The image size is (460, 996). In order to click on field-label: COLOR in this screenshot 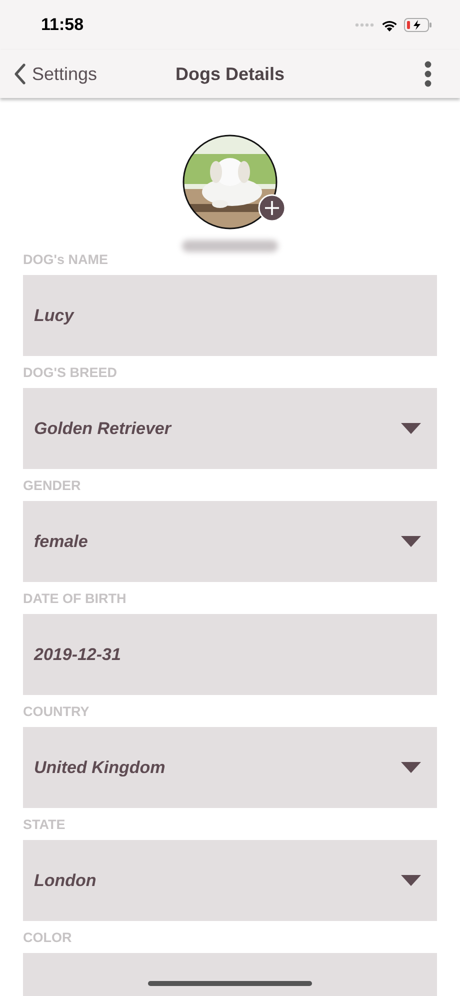, I will do `click(47, 938)`.